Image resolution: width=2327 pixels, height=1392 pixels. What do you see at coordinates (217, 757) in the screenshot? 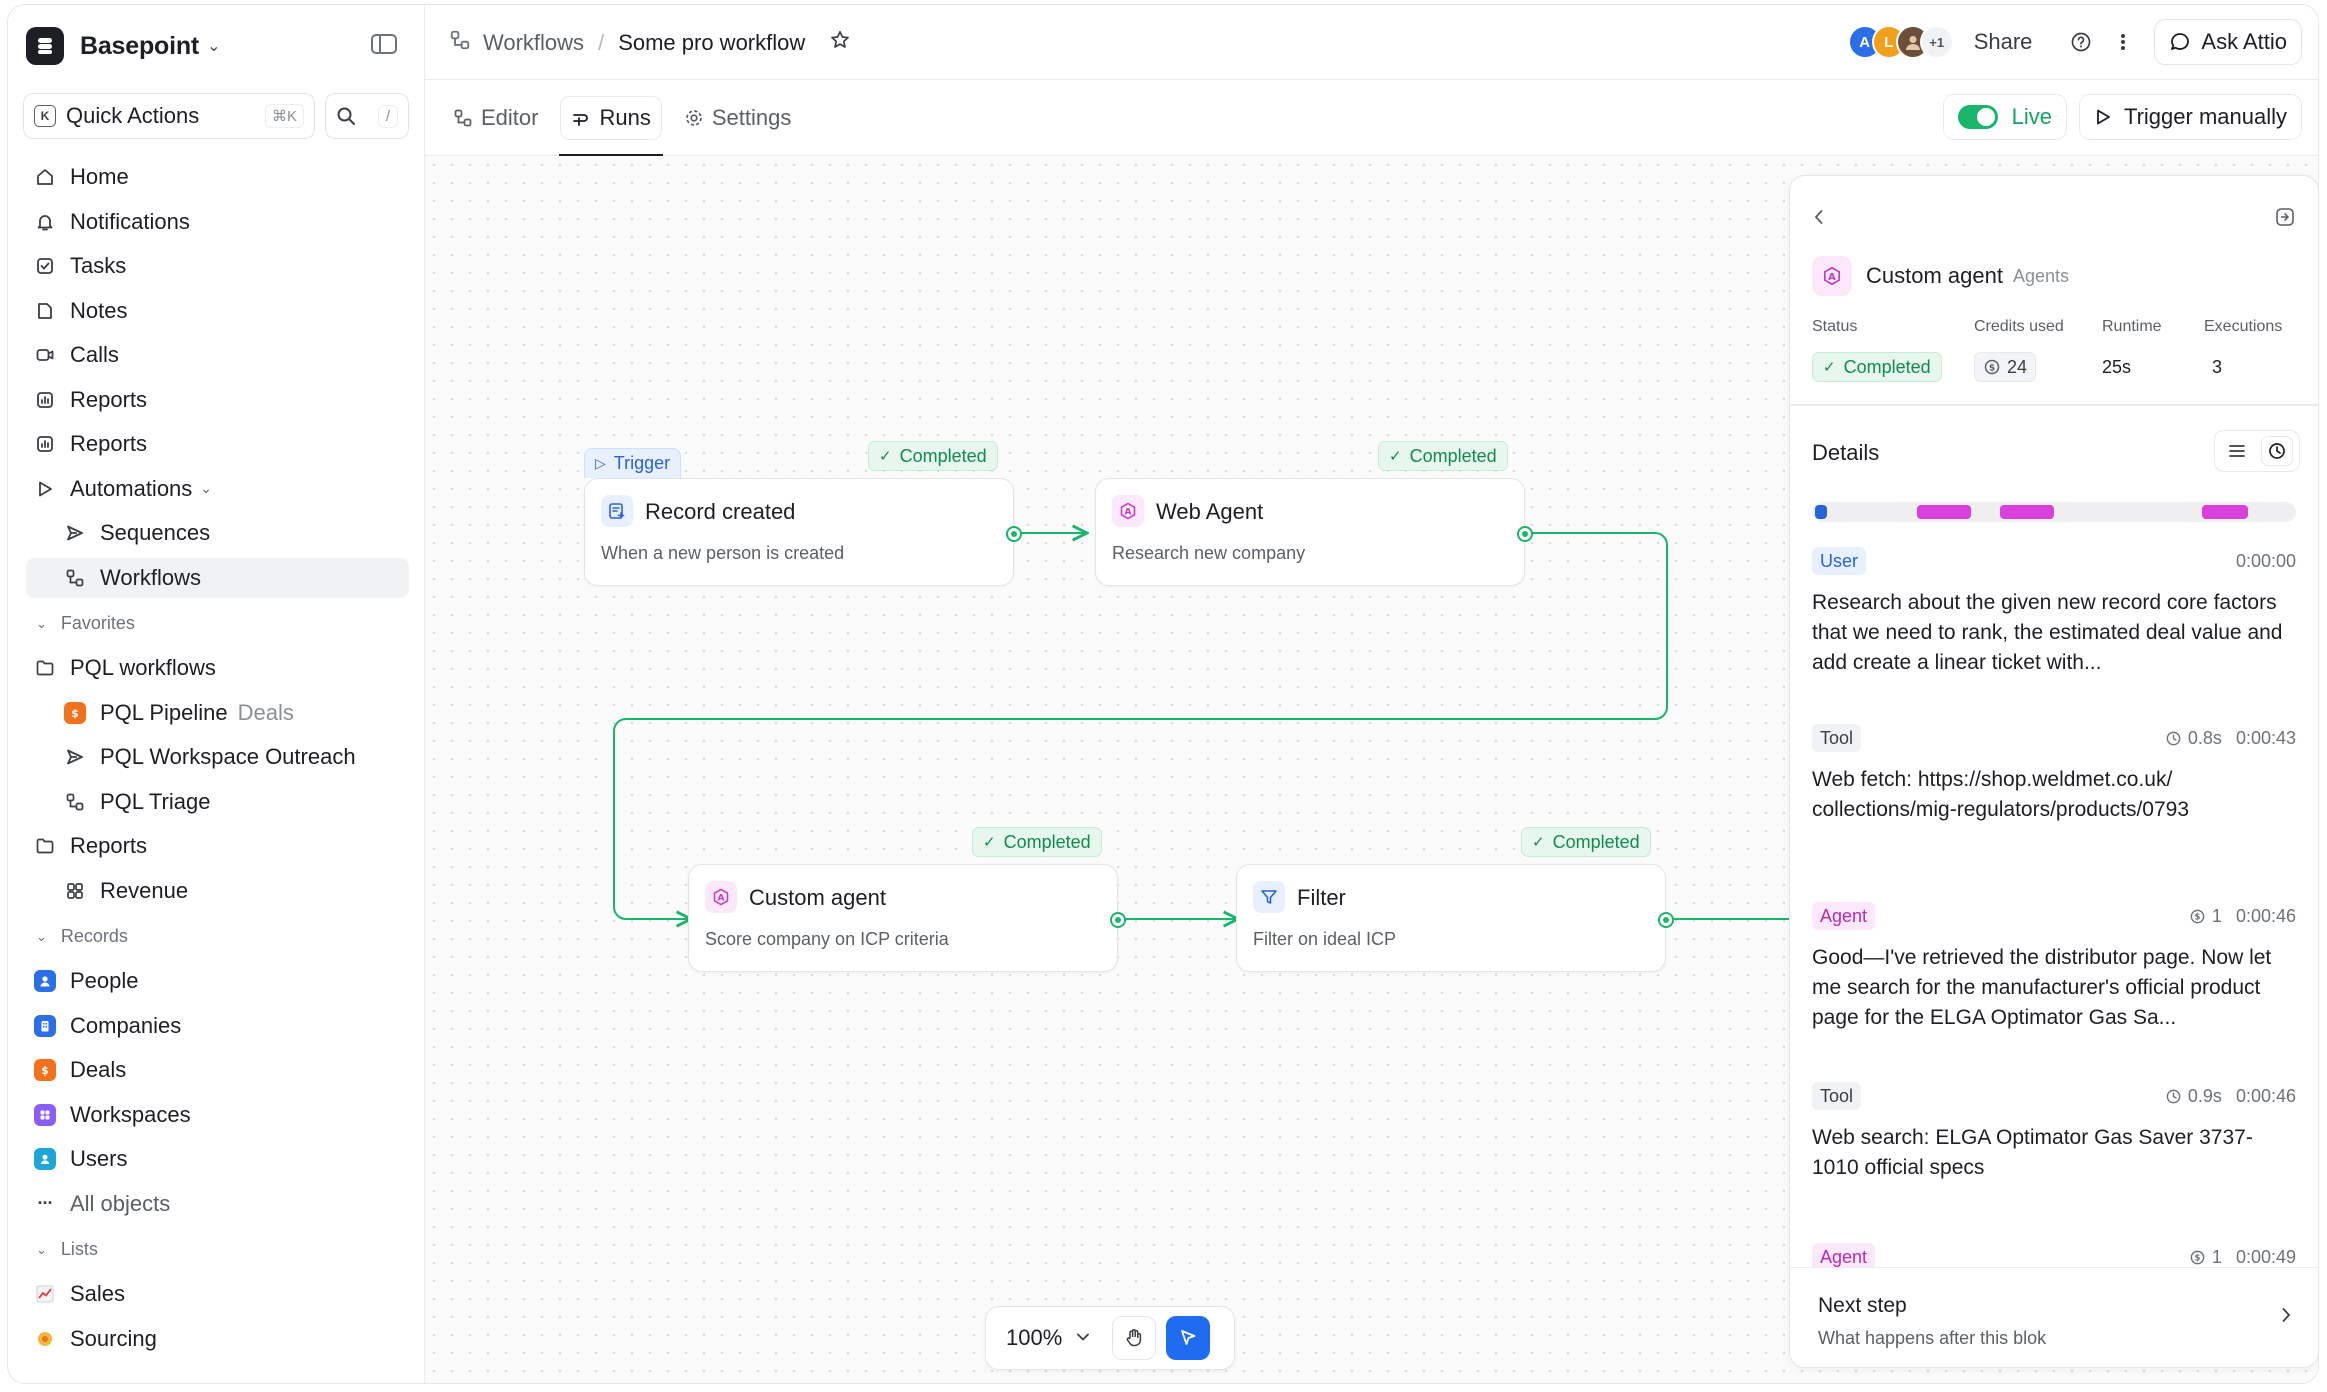
I see `sidebar-item-pql-workspace-outreach: PQL Workspace Outreach` at bounding box center [217, 757].